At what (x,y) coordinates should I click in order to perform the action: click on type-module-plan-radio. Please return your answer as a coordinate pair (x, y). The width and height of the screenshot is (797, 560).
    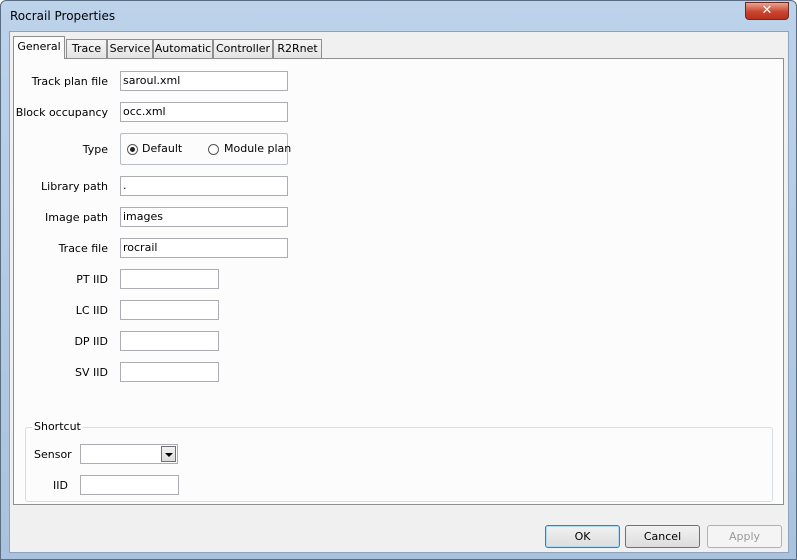
    Looking at the image, I should click on (213, 149).